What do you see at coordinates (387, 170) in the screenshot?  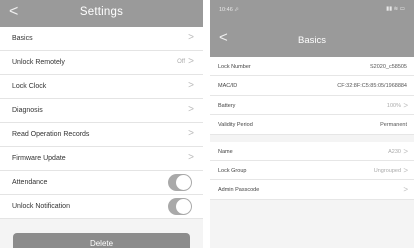 I see `basics-item-value: Ungrouped` at bounding box center [387, 170].